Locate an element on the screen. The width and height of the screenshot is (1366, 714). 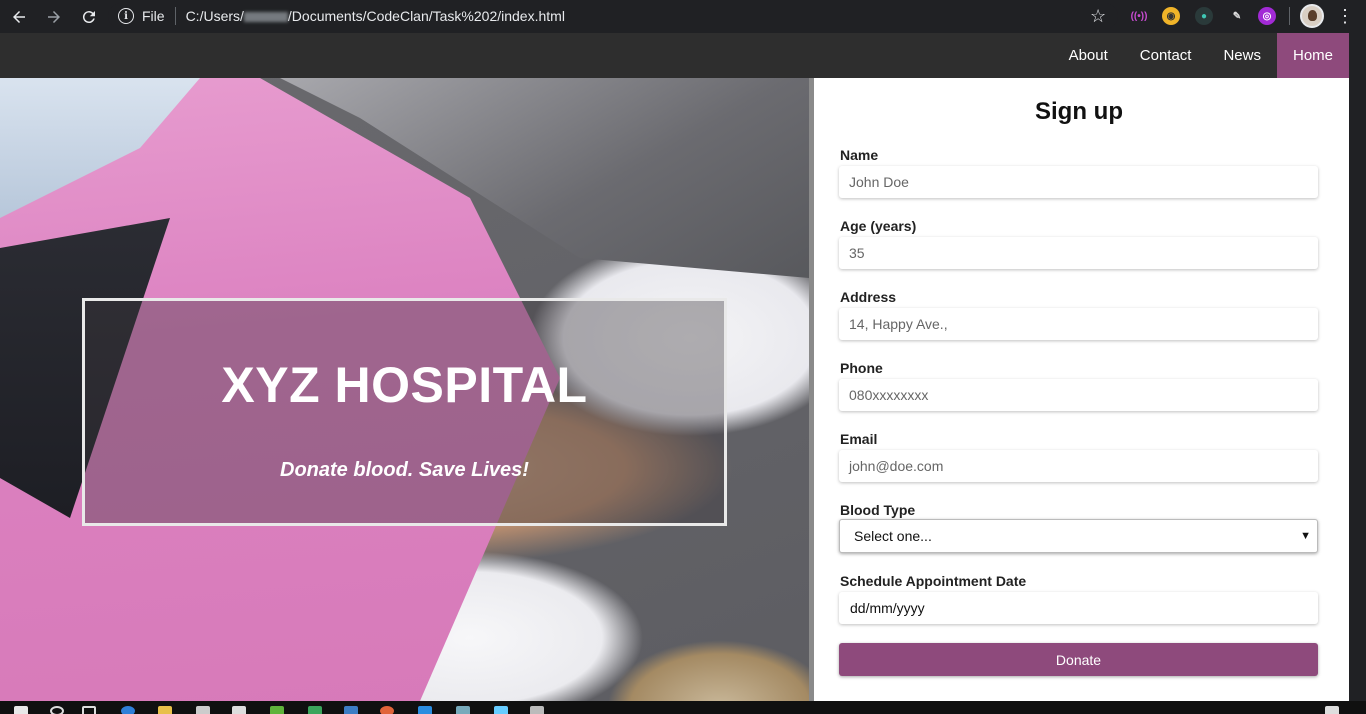
address-label: Address is located at coordinates (868, 297).